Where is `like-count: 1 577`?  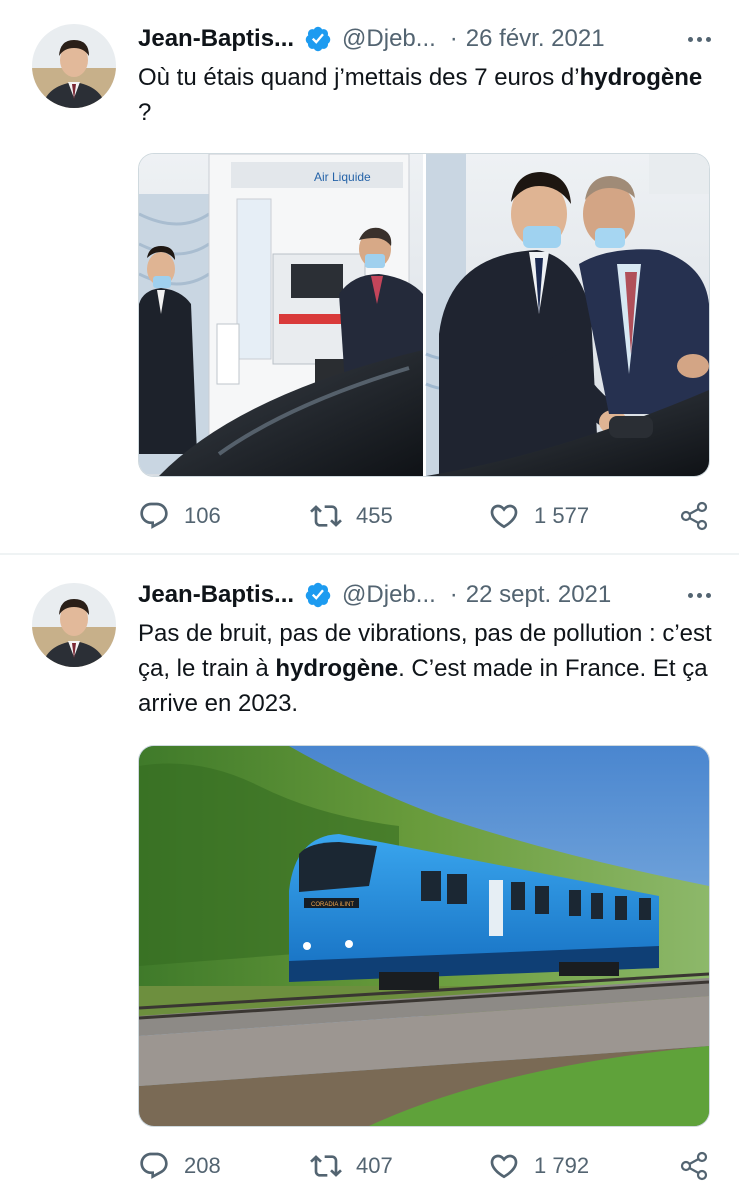 like-count: 1 577 is located at coordinates (562, 515).